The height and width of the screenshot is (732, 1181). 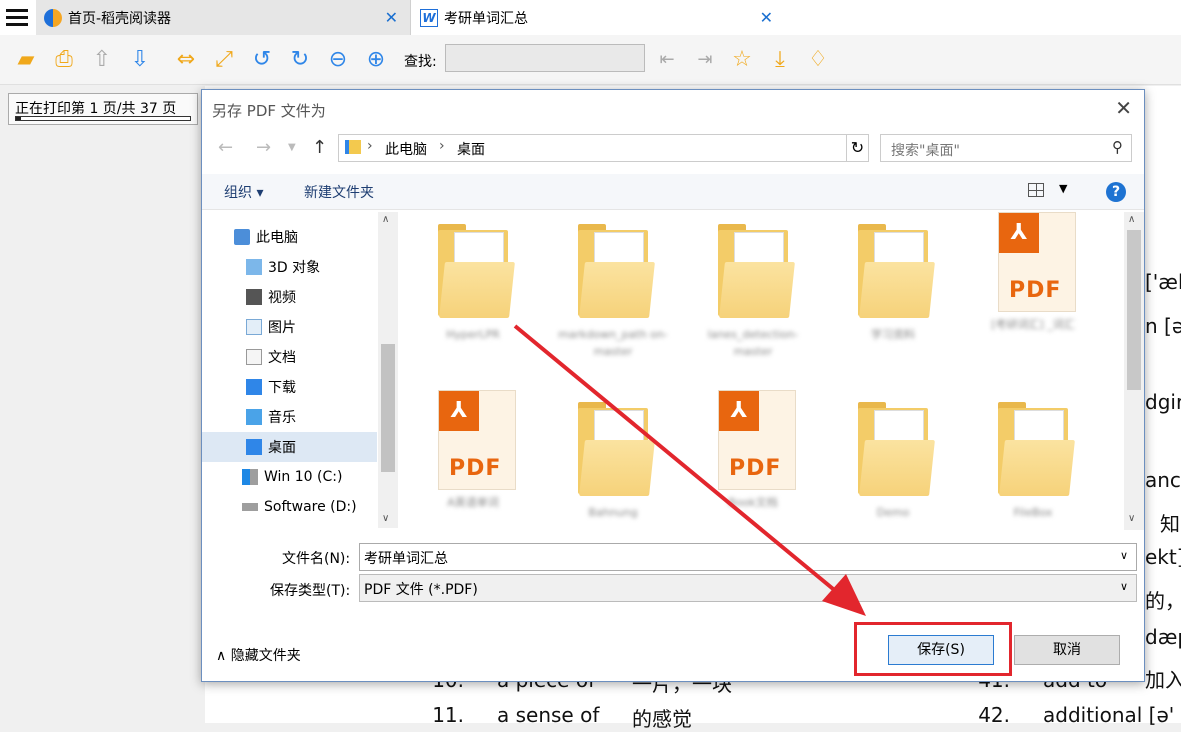 I want to click on file-item: HyperLPR, so click(x=473, y=307).